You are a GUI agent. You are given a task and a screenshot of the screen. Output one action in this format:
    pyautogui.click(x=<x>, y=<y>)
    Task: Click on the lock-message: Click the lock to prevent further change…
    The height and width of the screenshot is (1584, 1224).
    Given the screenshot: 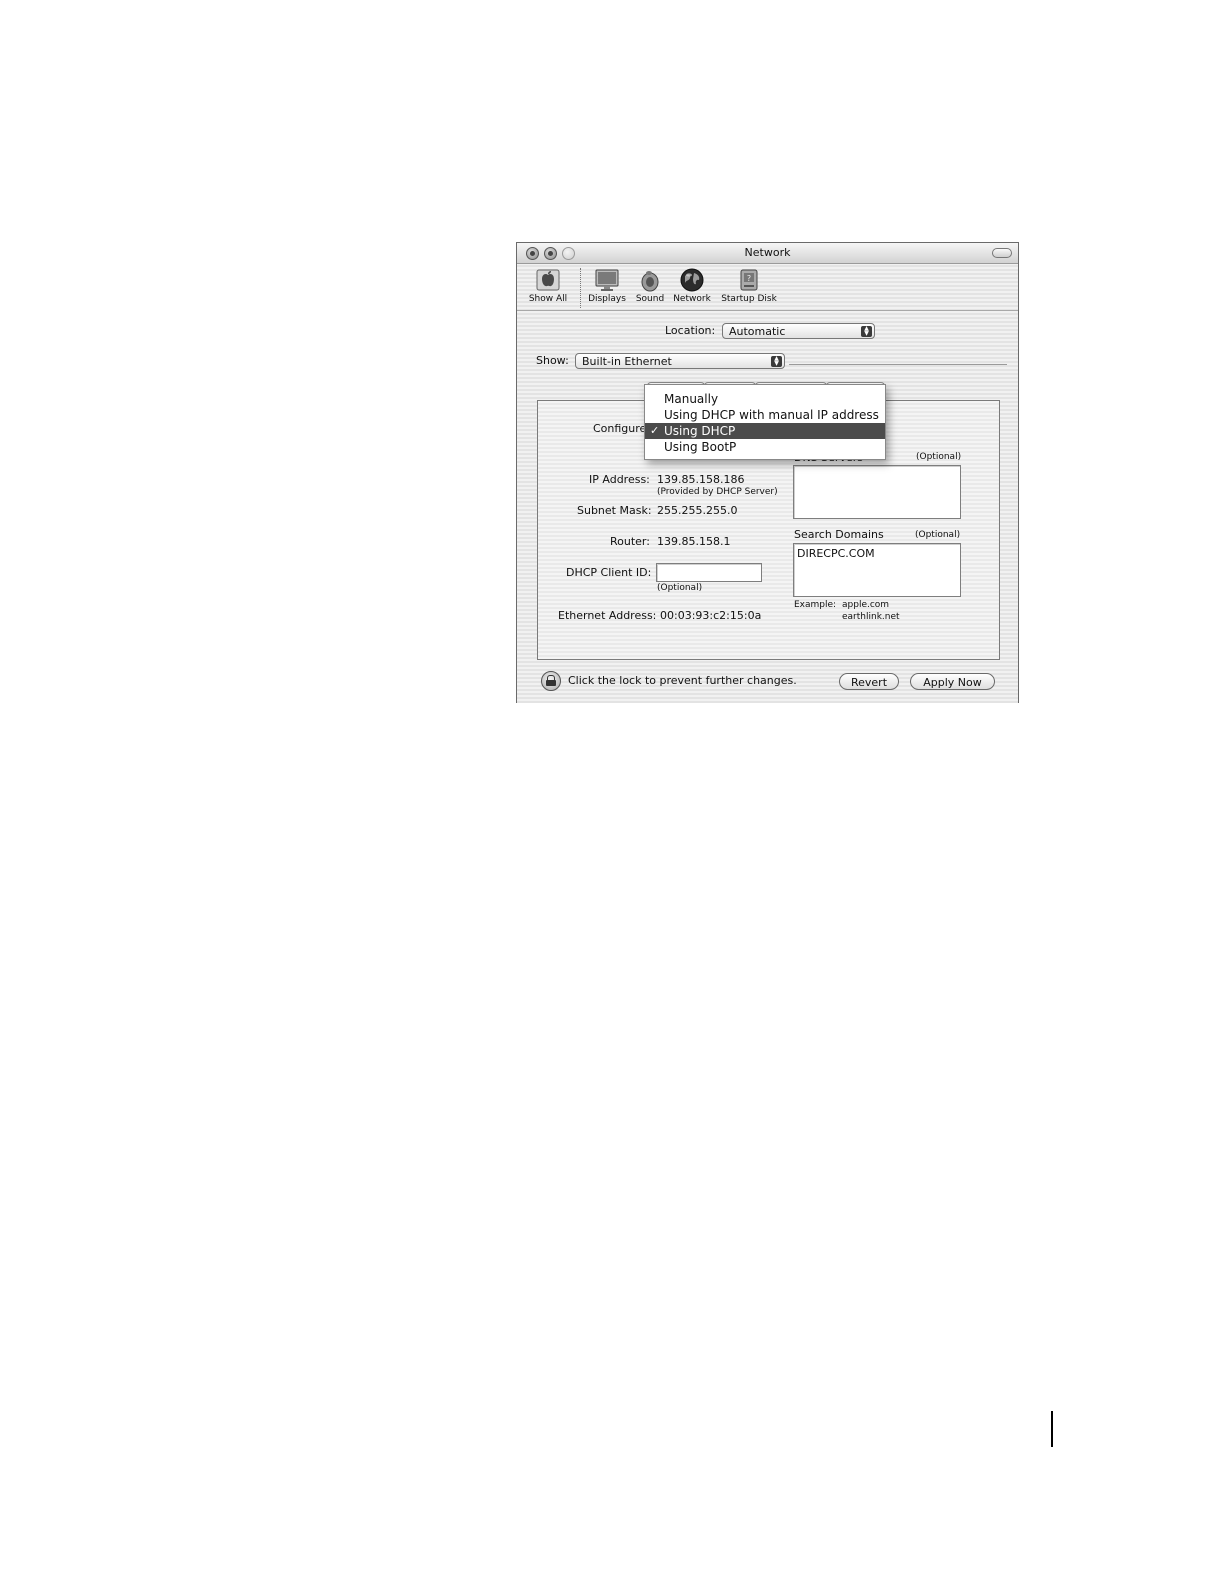 What is the action you would take?
    pyautogui.click(x=682, y=680)
    